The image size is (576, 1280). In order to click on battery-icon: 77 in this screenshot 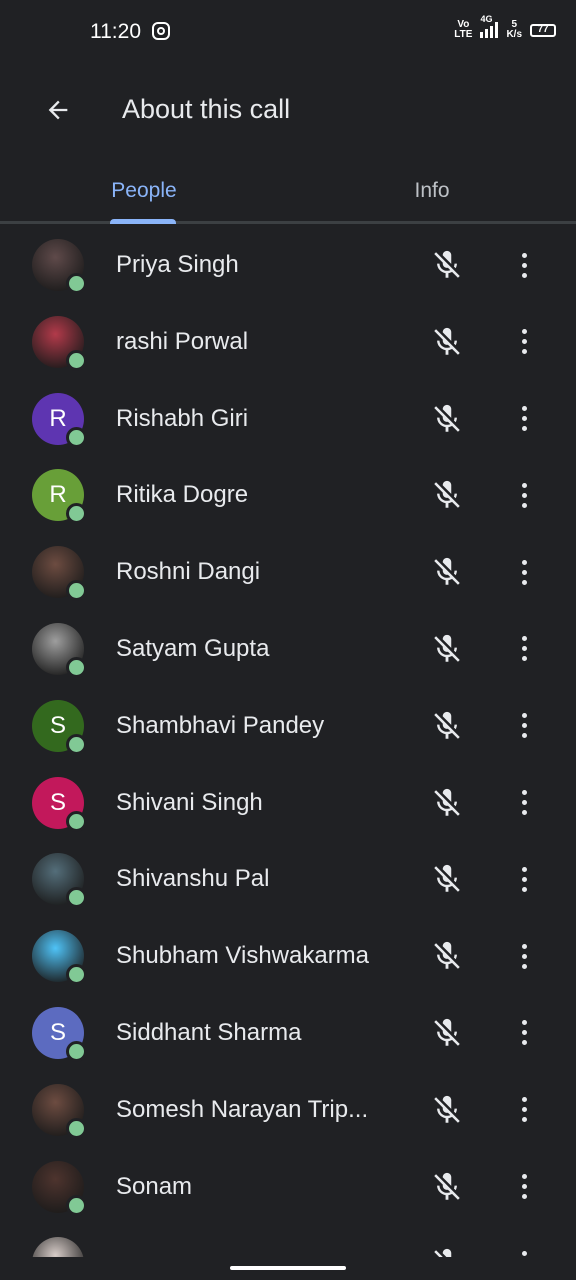, I will do `click(543, 30)`.